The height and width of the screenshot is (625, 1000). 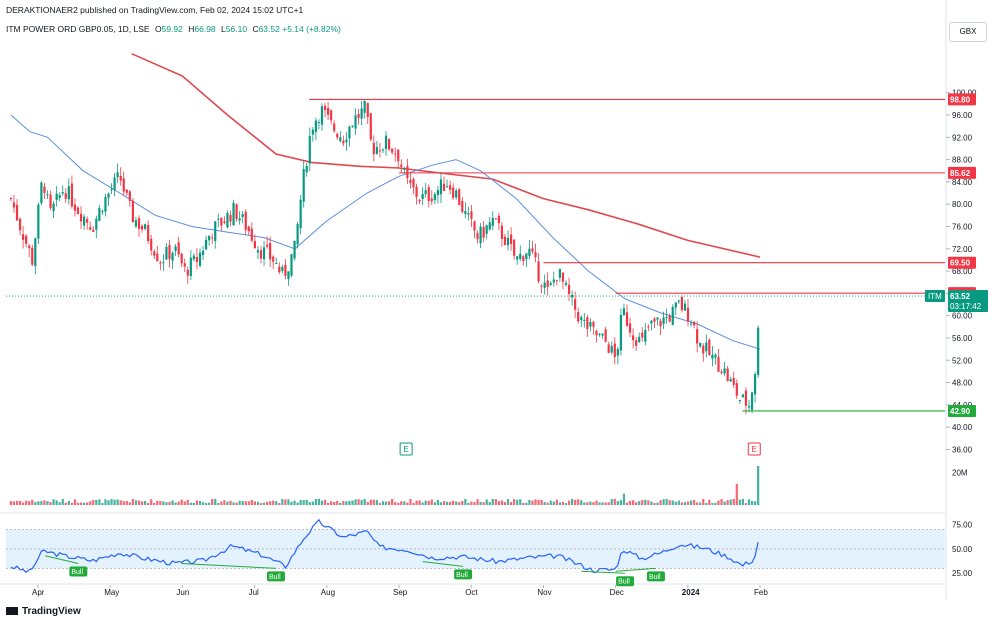 What do you see at coordinates (960, 99) in the screenshot?
I see `level-price-label: 98.80` at bounding box center [960, 99].